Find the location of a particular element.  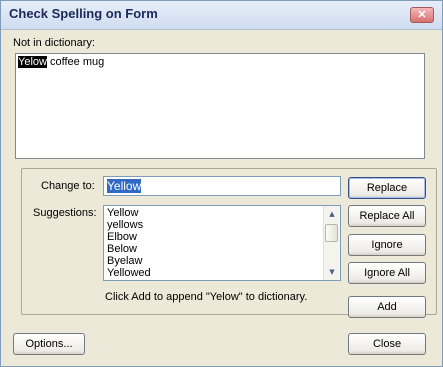

sentence-rest: coffee mug is located at coordinates (75, 62).